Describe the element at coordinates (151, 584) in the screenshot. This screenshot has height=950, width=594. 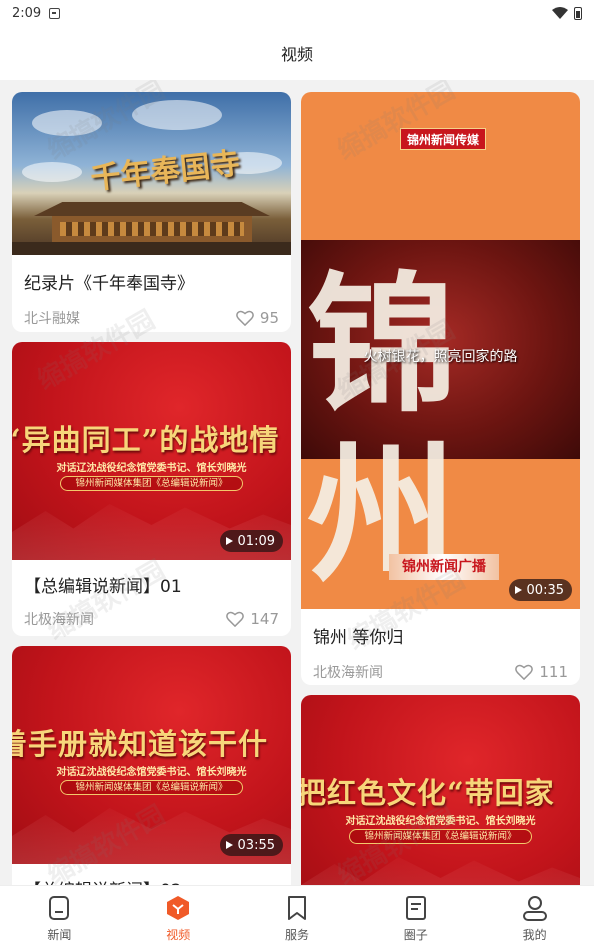
I see `video-title: 【总编辑说新闻】01` at that location.